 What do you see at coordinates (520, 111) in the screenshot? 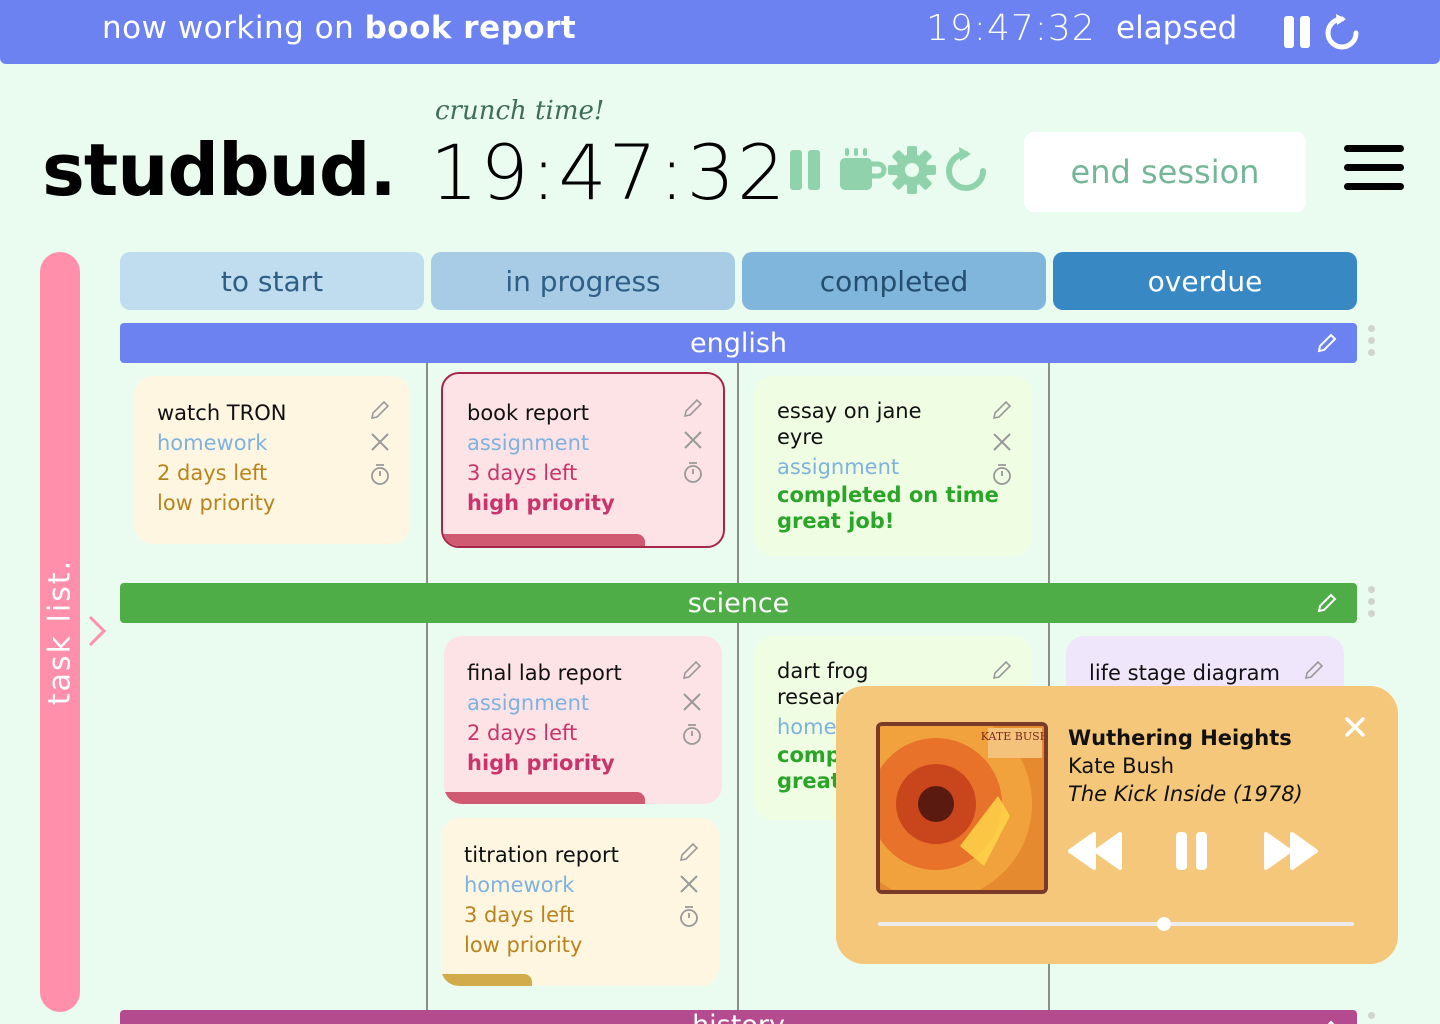
I see `tagline: crunch time!` at bounding box center [520, 111].